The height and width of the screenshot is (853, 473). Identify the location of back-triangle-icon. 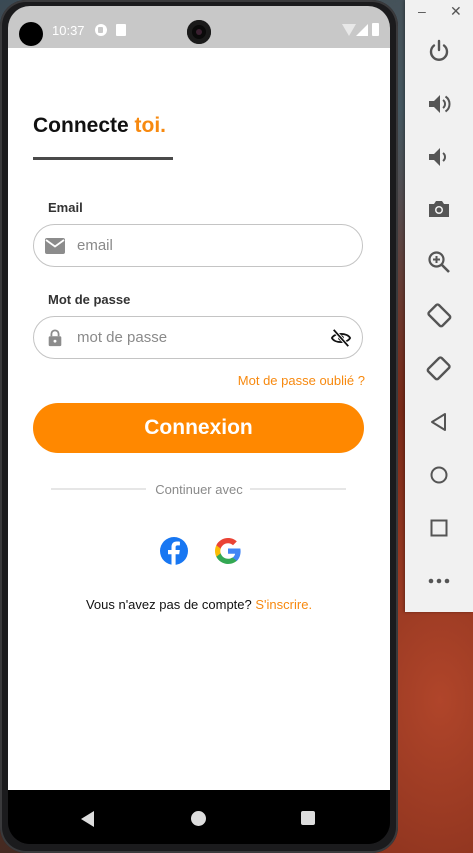
(438, 422).